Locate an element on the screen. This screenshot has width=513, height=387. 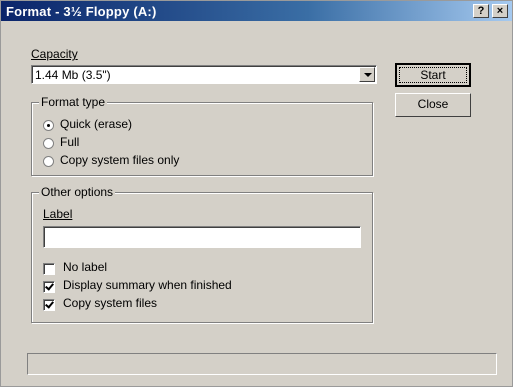
copy-system-files-only-radio is located at coordinates (48, 161).